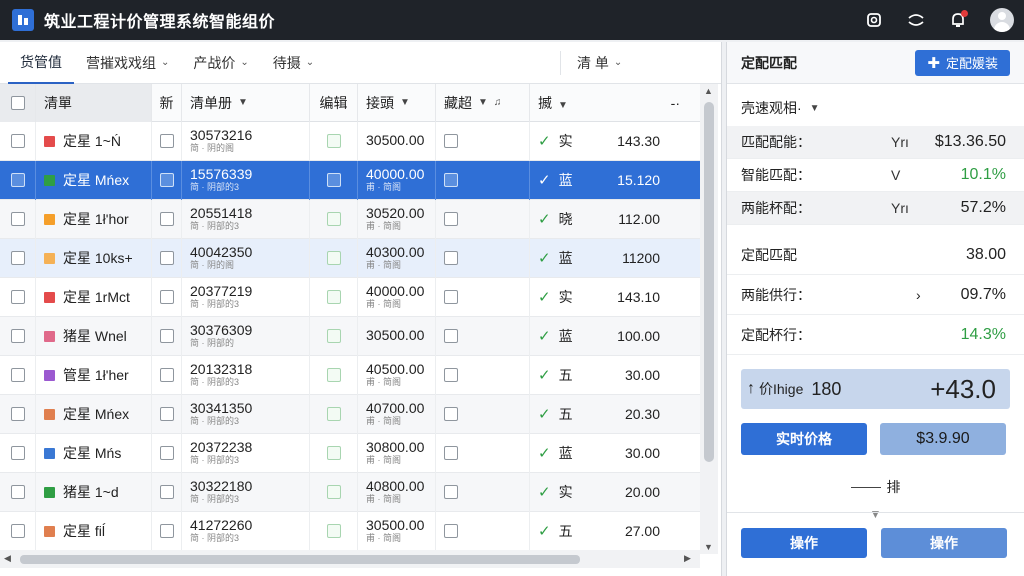 The width and height of the screenshot is (1024, 576). I want to click on header-select-all, so click(18, 103).